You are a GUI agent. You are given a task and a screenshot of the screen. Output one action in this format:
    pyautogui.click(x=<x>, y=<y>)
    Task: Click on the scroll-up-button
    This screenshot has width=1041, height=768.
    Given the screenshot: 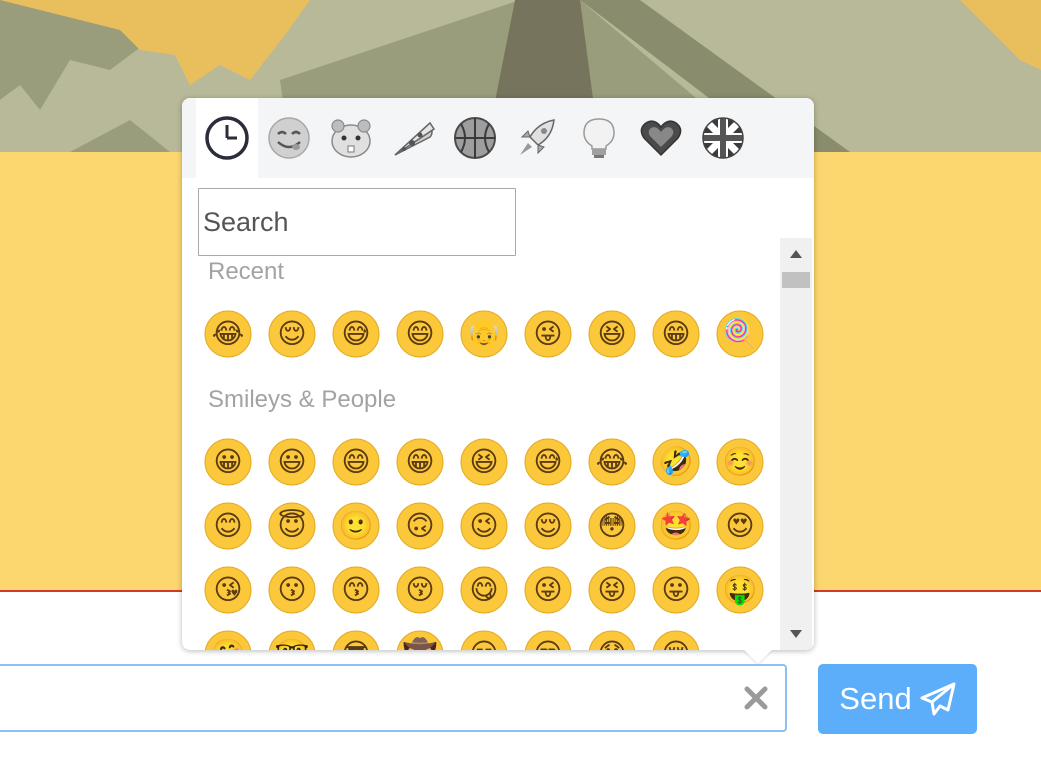 What is the action you would take?
    pyautogui.click(x=796, y=254)
    